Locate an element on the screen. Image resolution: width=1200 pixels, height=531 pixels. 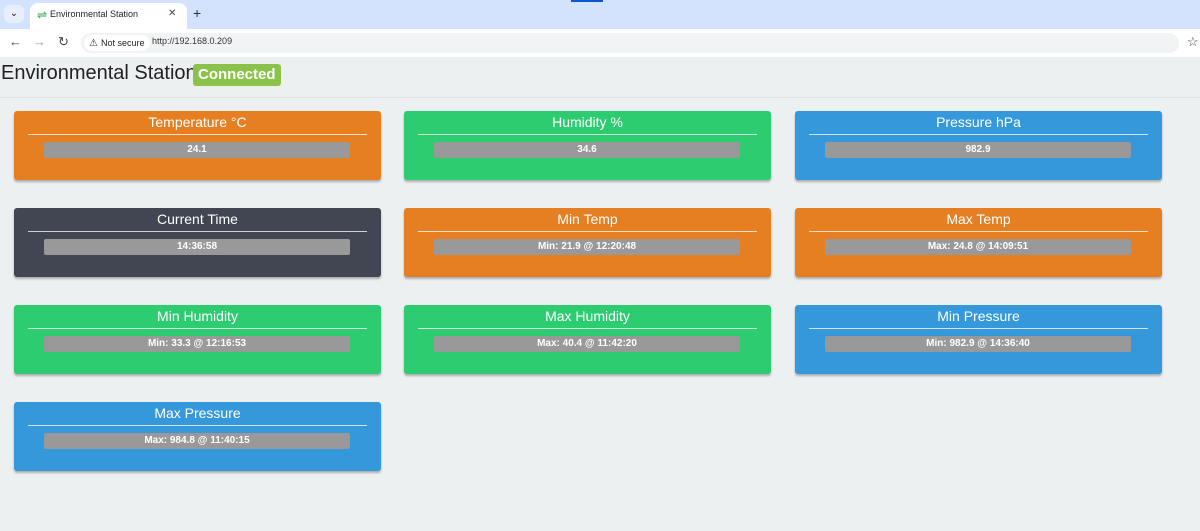
sync-arrows-icon: ⇌ is located at coordinates (42, 15).